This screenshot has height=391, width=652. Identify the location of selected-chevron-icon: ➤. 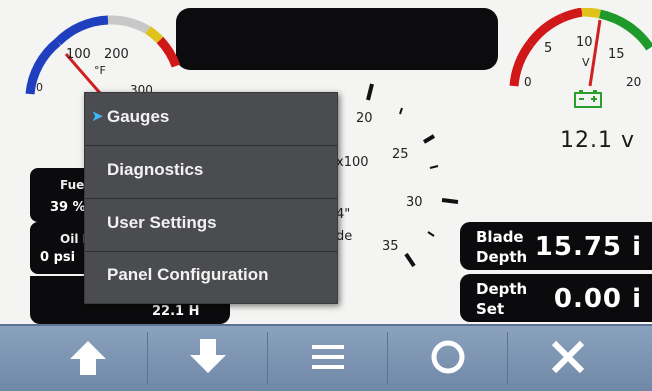
(97, 116).